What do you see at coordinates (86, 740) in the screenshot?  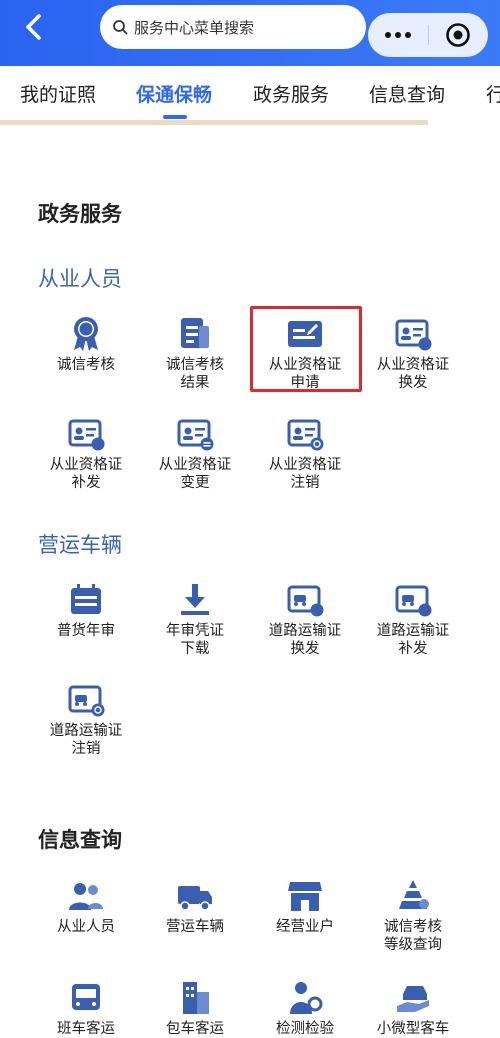 I see `item-label: 道路运输证 注销` at bounding box center [86, 740].